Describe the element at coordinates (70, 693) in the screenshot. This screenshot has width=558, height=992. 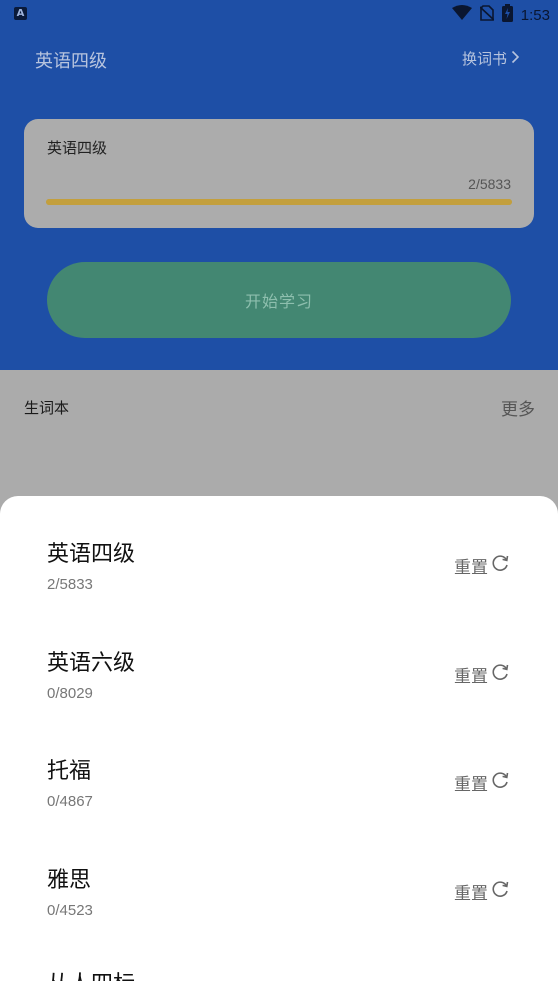
I see `book-progress: 0/8029` at that location.